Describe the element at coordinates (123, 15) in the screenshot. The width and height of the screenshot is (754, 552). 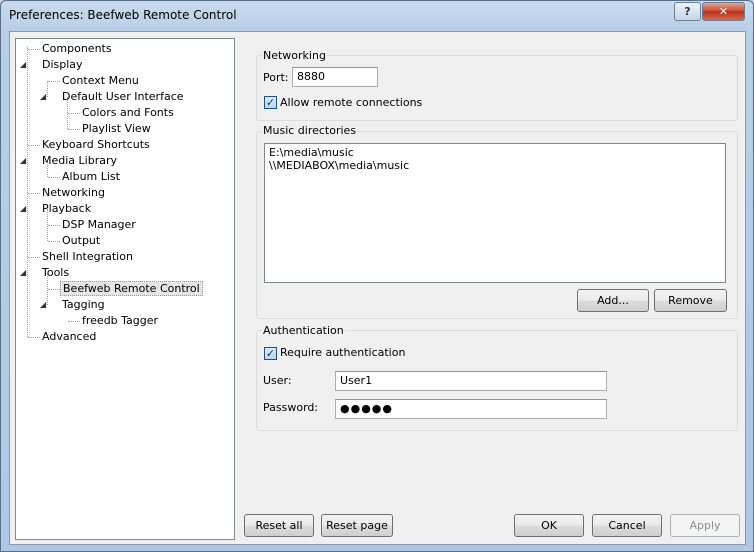
I see `window-title: Preferences: Beefweb Remote Control` at that location.